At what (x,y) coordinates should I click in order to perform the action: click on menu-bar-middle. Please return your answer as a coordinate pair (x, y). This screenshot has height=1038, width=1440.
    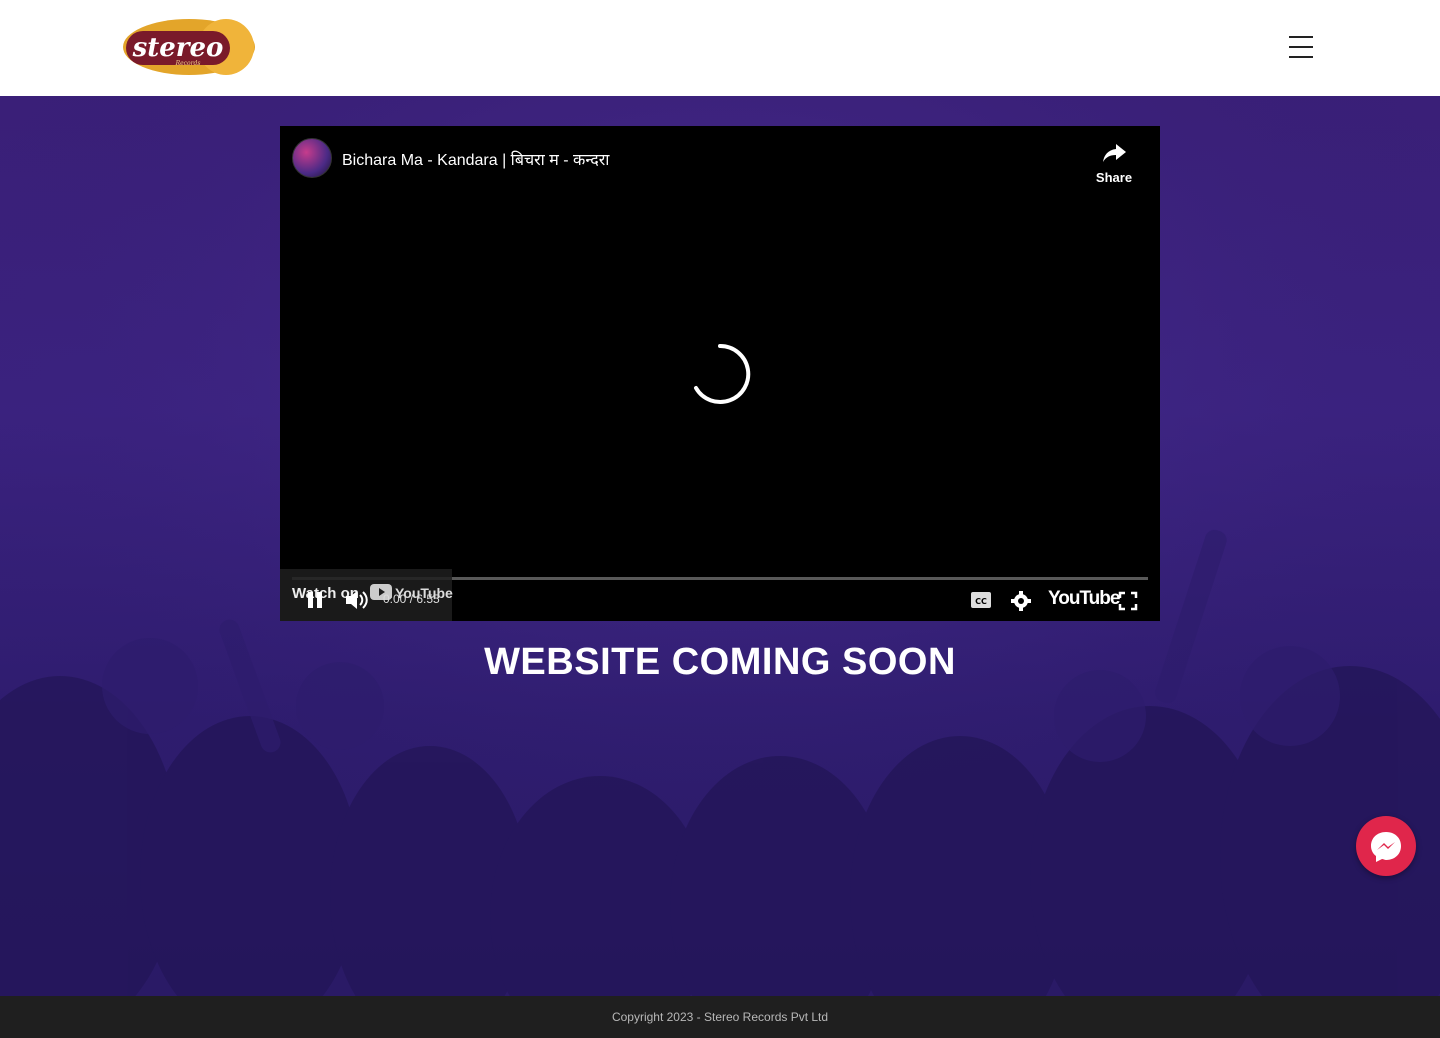
    Looking at the image, I should click on (1301, 47).